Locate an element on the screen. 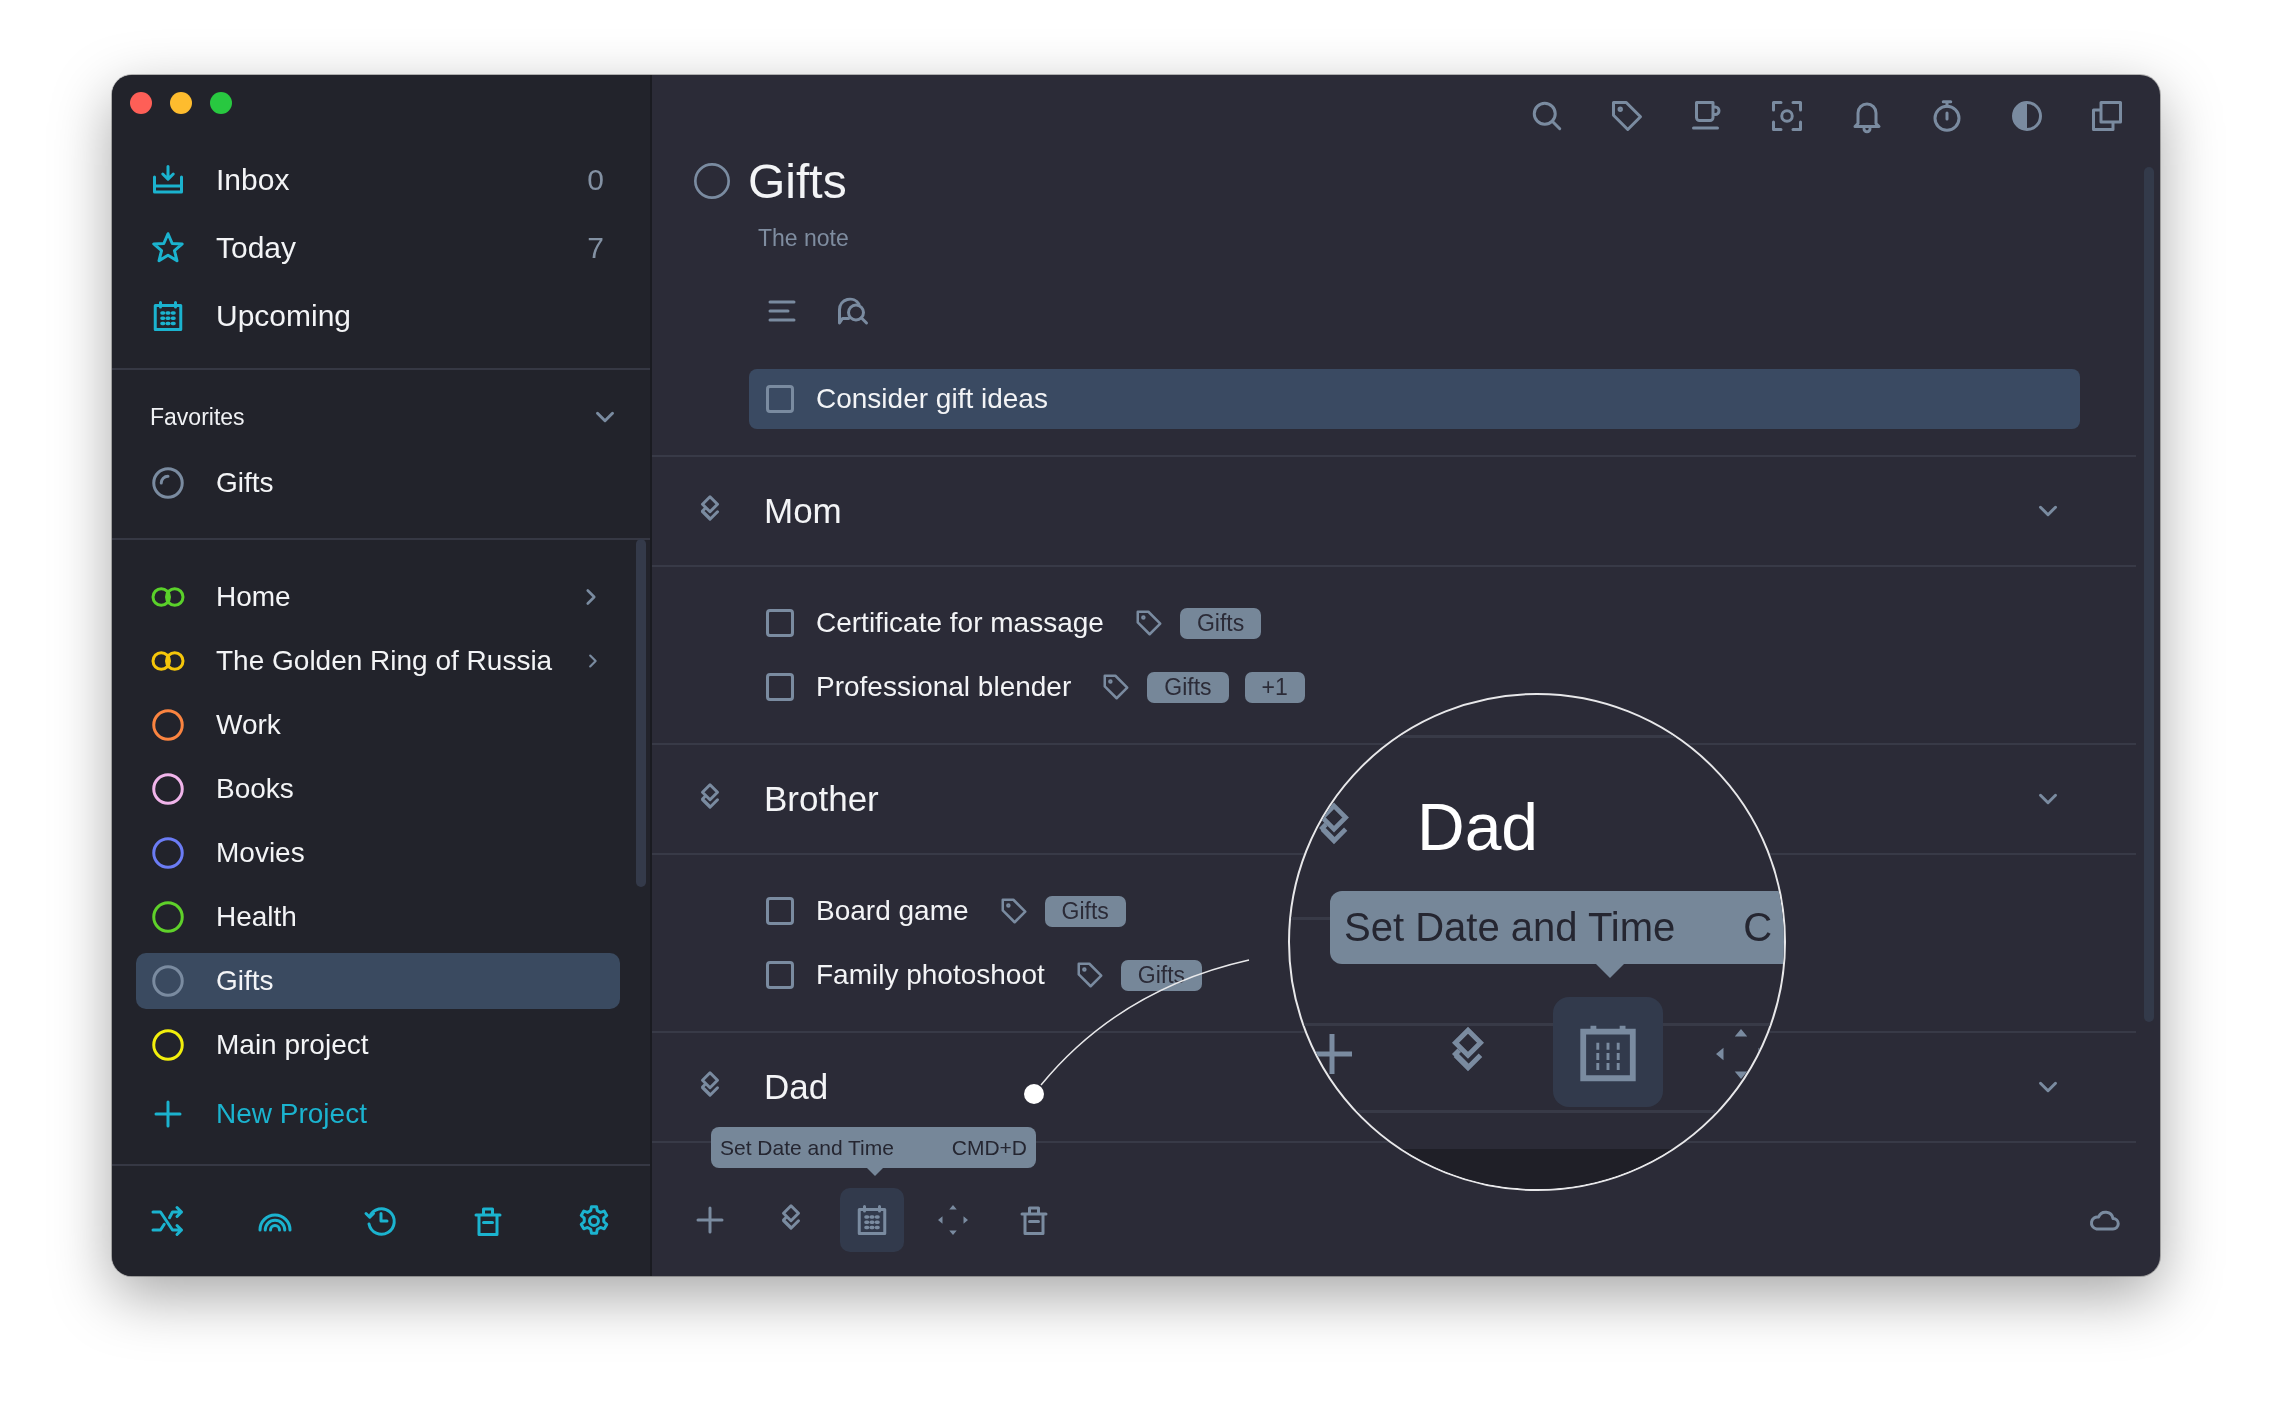 The width and height of the screenshot is (2272, 1424). pointer-dot is located at coordinates (1034, 1094).